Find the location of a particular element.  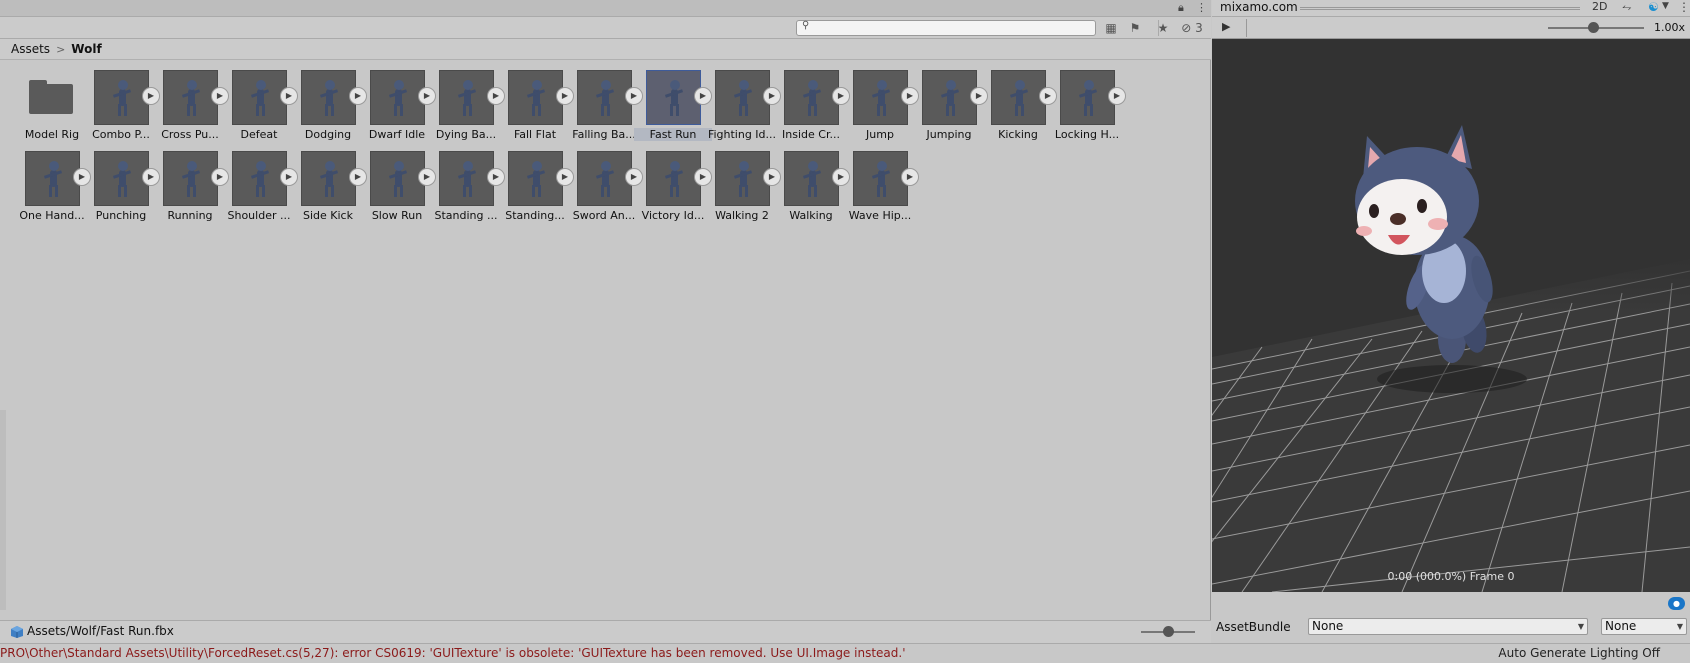

drag-handle-line is located at coordinates (1440, 8).